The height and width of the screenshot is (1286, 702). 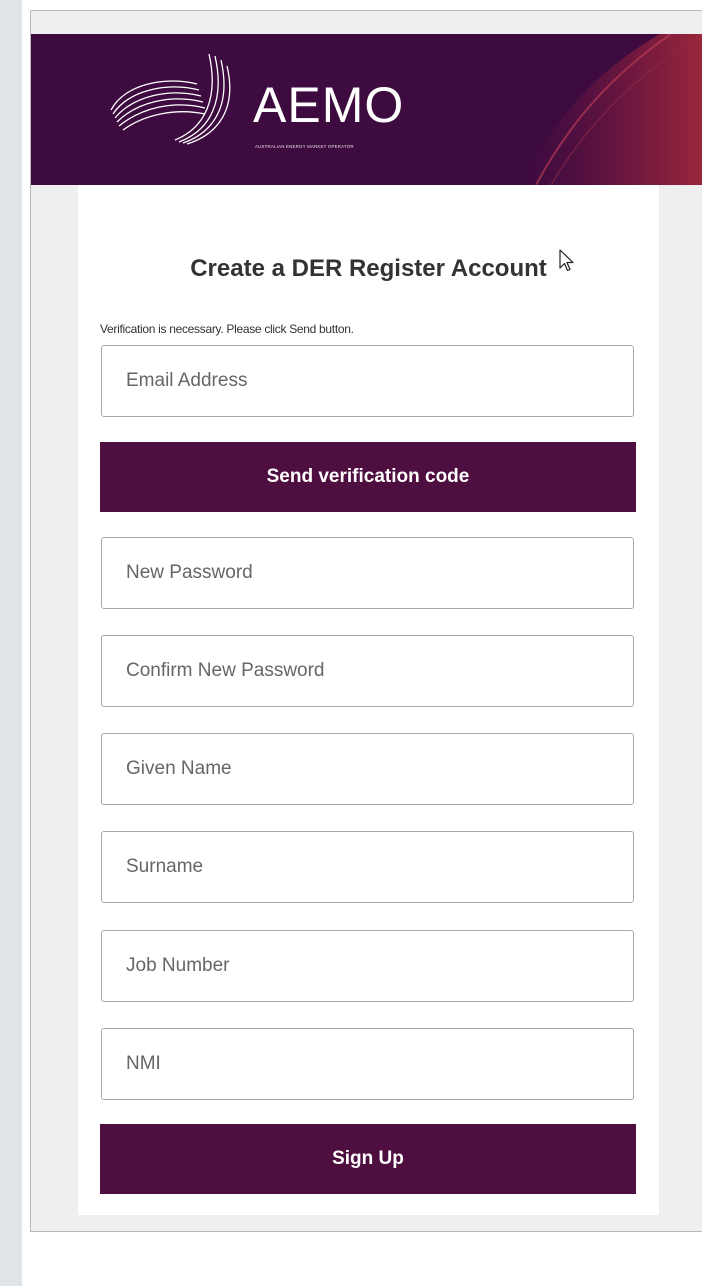 I want to click on surname-field, so click(x=367, y=867).